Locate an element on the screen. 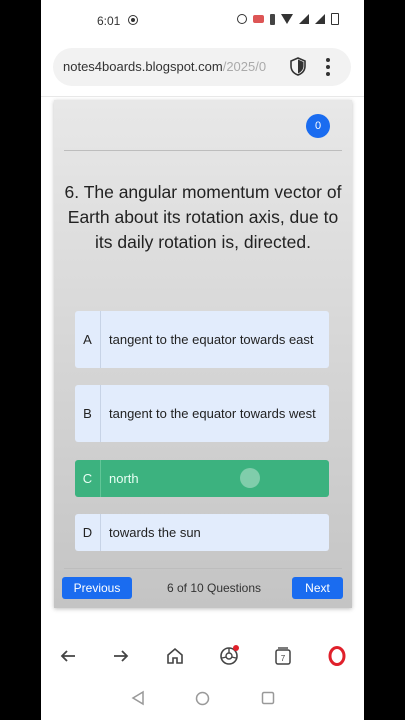 This screenshot has height=720, width=405. url-text: notes4boards.blogspot.com/2025/0 is located at coordinates (174, 66).